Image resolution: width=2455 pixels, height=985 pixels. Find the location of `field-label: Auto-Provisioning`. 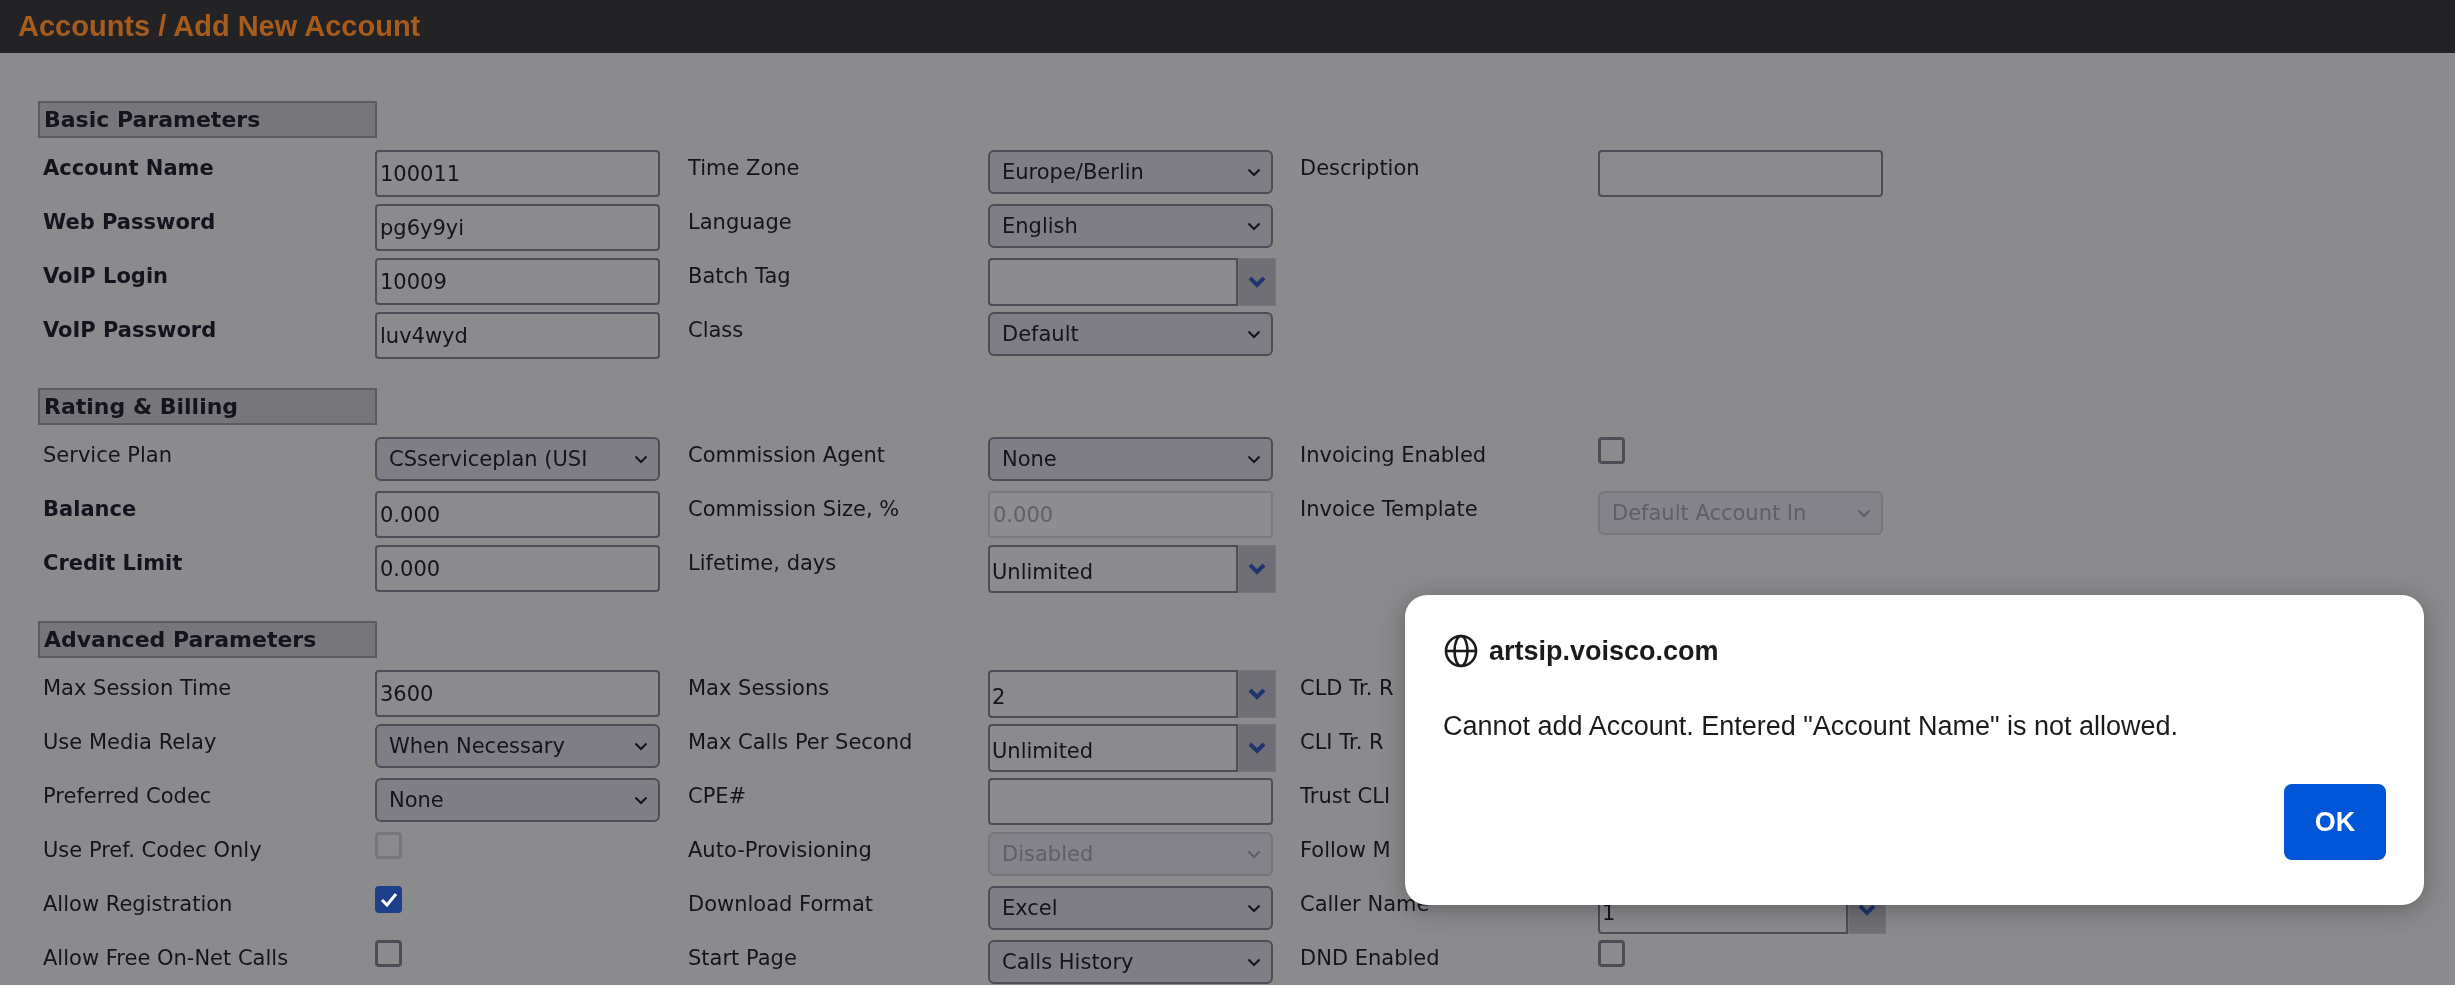

field-label: Auto-Provisioning is located at coordinates (780, 850).